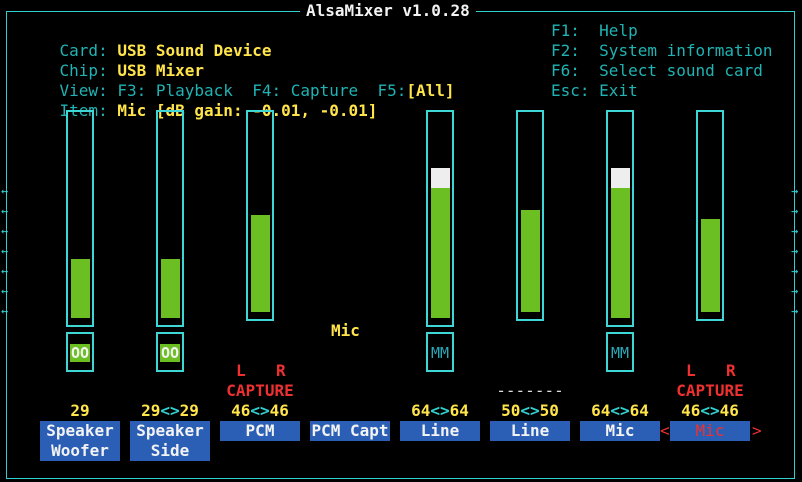  What do you see at coordinates (691, 410) in the screenshot?
I see `volume-left: 46` at bounding box center [691, 410].